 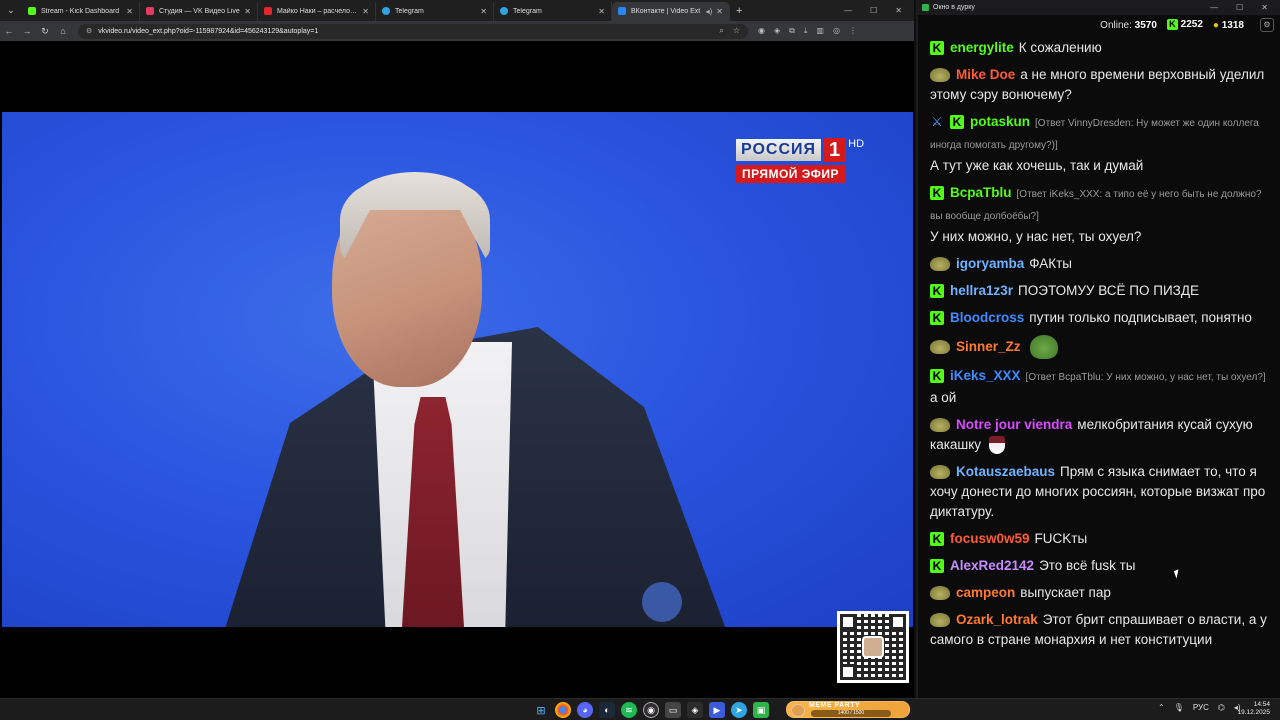 What do you see at coordinates (1108, 290) in the screenshot?
I see `chat-message-text: ПОЭТОМУУ ВСЁ ПО ПИЗДЕ` at bounding box center [1108, 290].